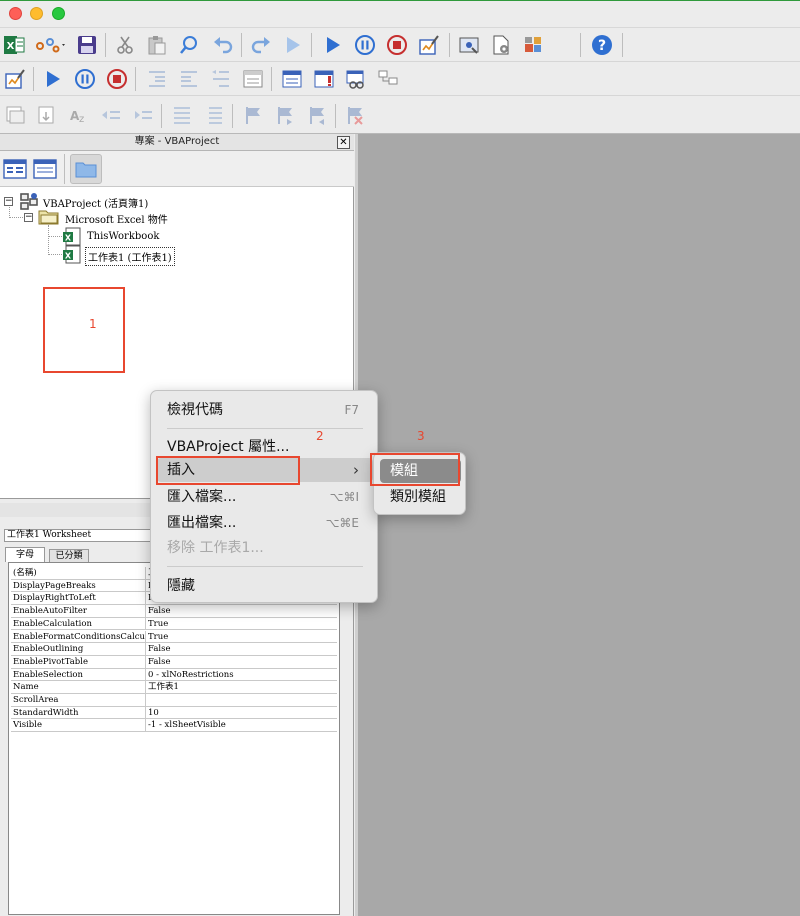 Image resolution: width=800 pixels, height=916 pixels. Describe the element at coordinates (111, 115) in the screenshot. I see `parameter-info-icon` at that location.